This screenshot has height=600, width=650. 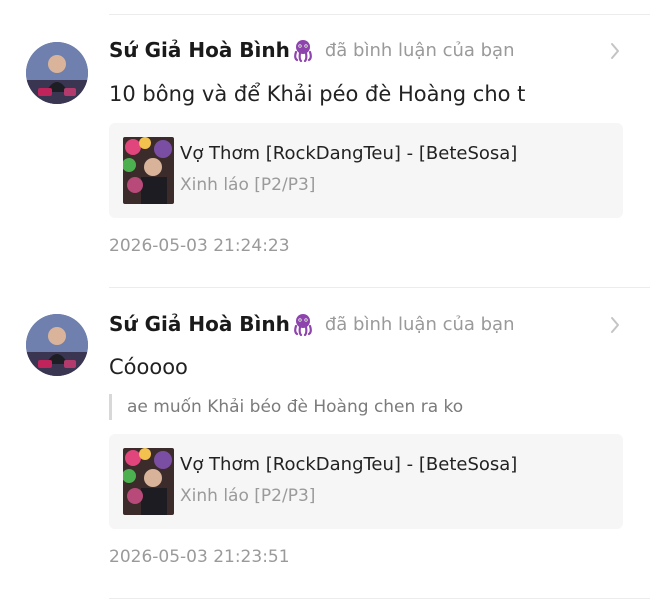 I want to click on timestamp: 2026-05-03 21:23:51, so click(x=199, y=557).